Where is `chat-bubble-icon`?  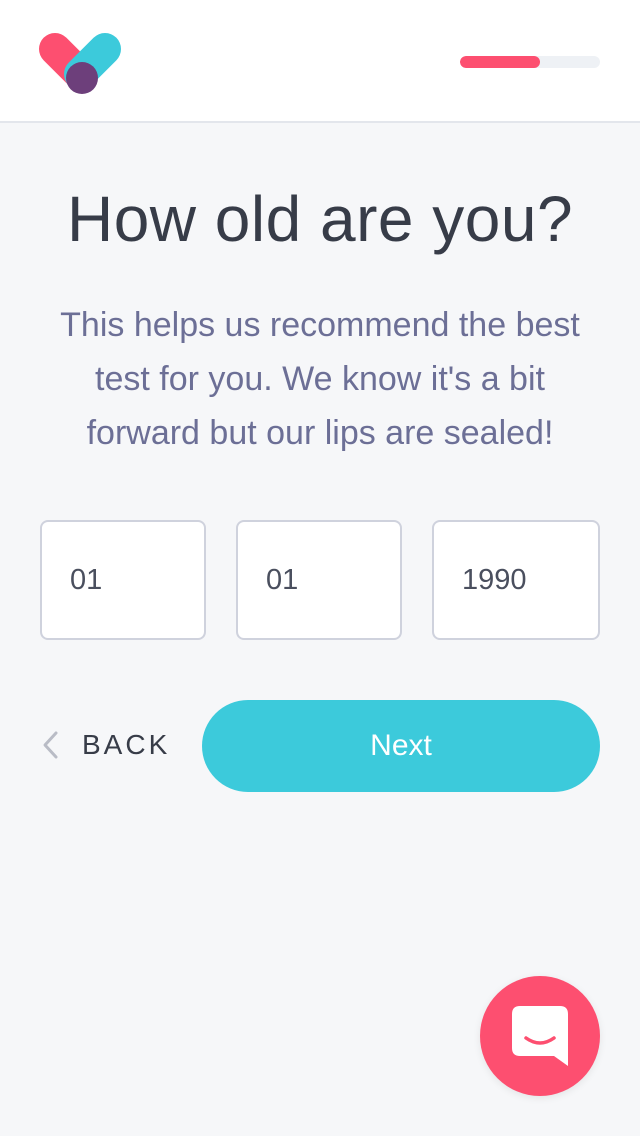
chat-bubble-icon is located at coordinates (540, 1036).